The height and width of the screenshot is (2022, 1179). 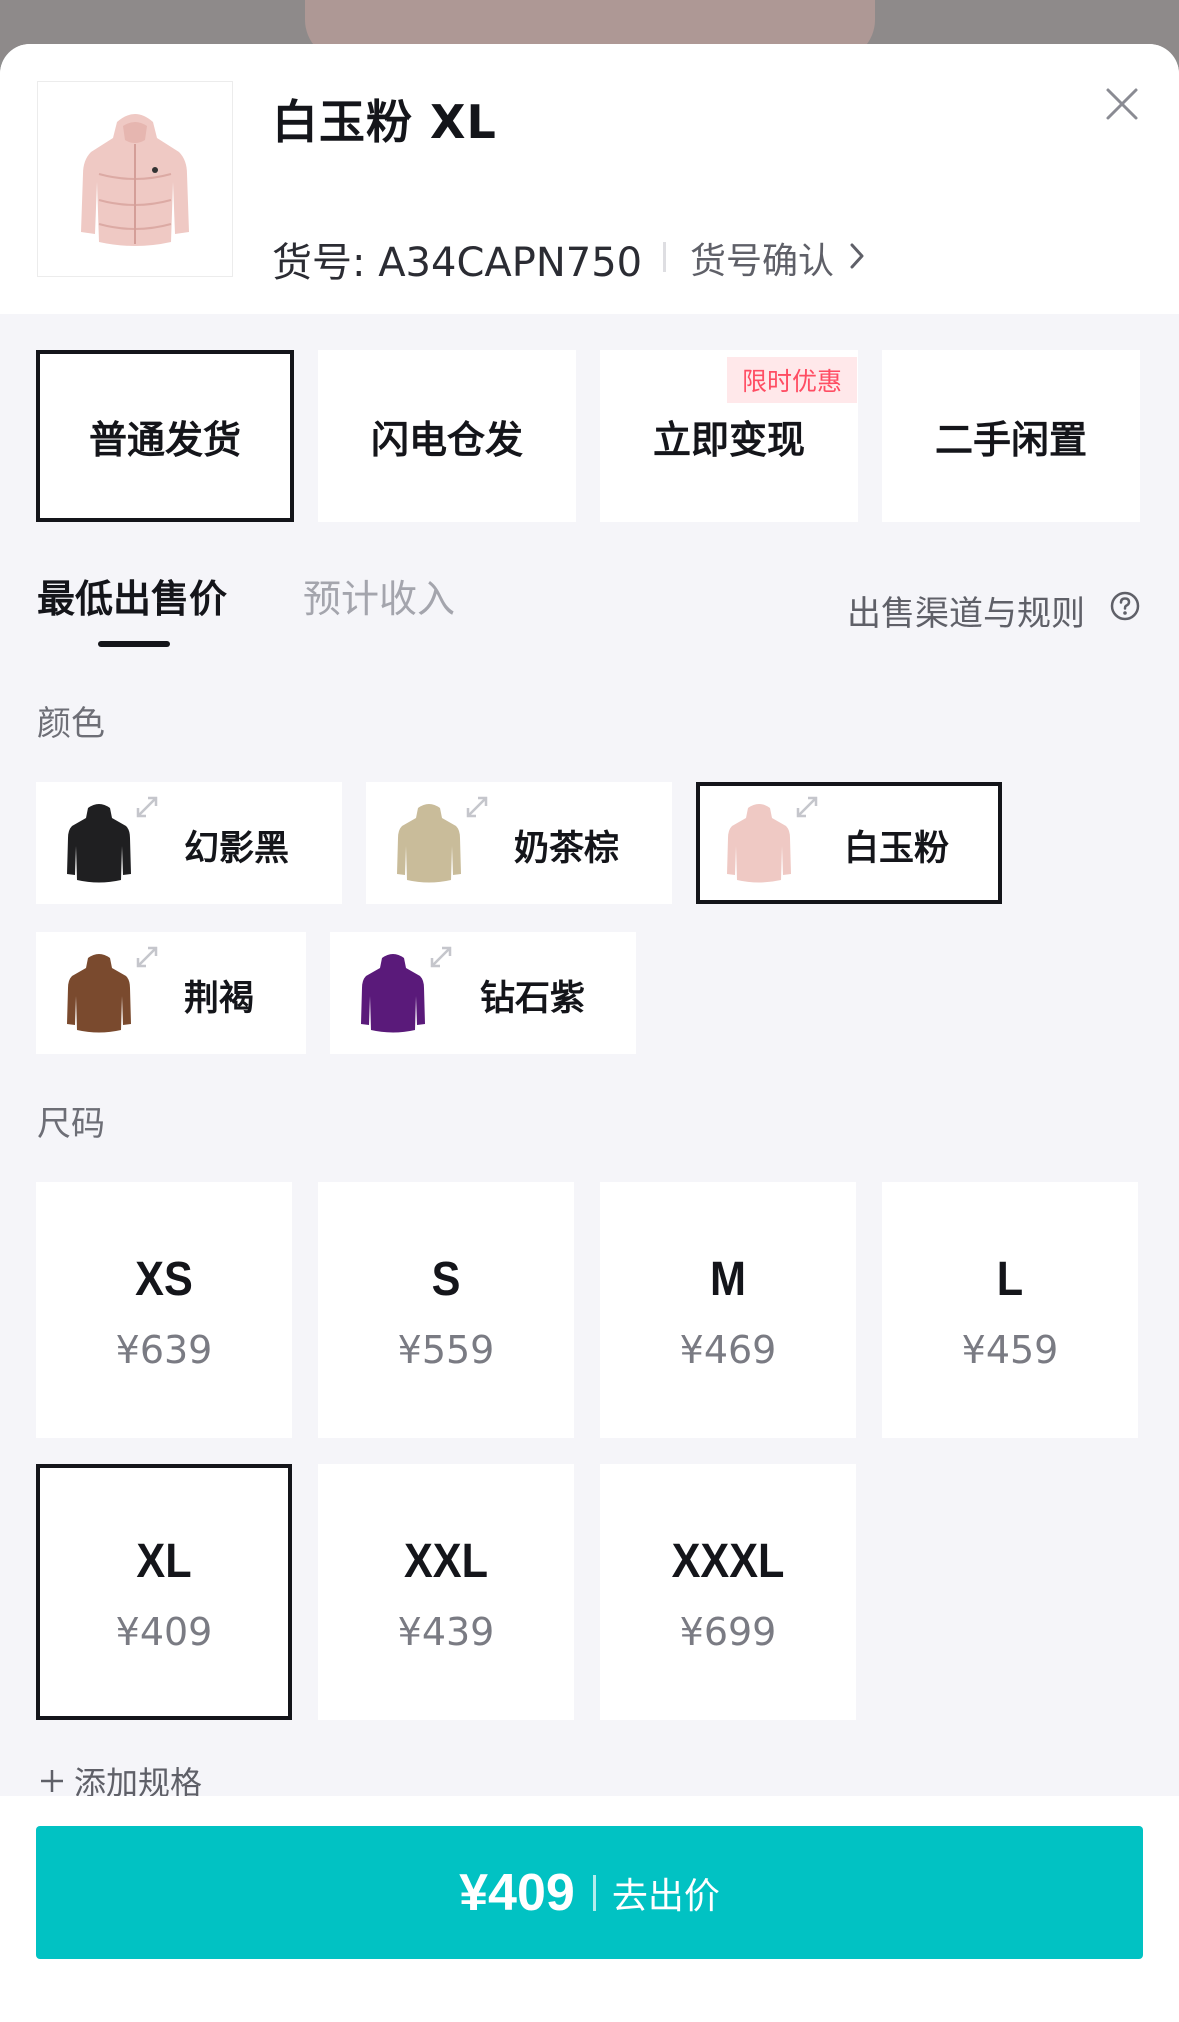 What do you see at coordinates (219, 999) in the screenshot?
I see `color-name: 荆褐` at bounding box center [219, 999].